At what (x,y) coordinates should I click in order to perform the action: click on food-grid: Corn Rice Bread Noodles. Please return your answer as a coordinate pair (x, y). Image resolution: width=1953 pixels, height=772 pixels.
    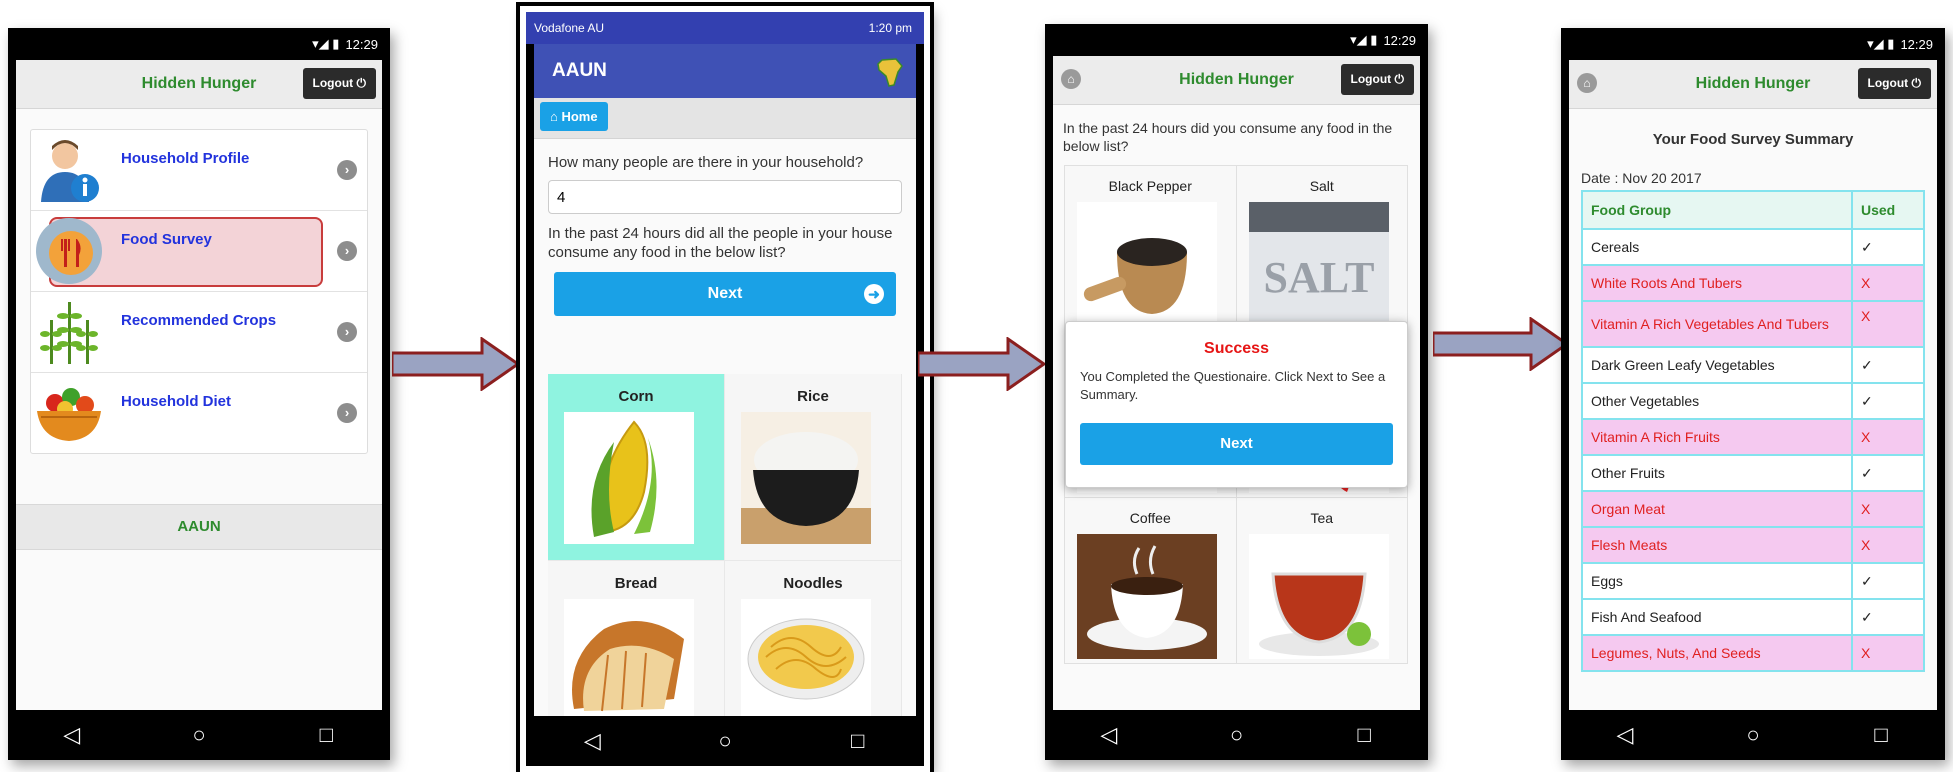
    Looking at the image, I should click on (725, 545).